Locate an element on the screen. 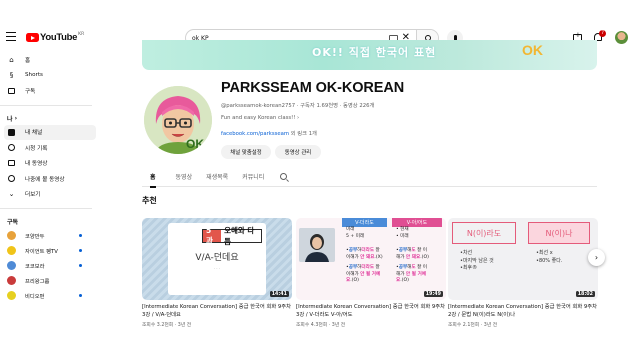  subscription-item: 코코보라 is located at coordinates (50, 265).